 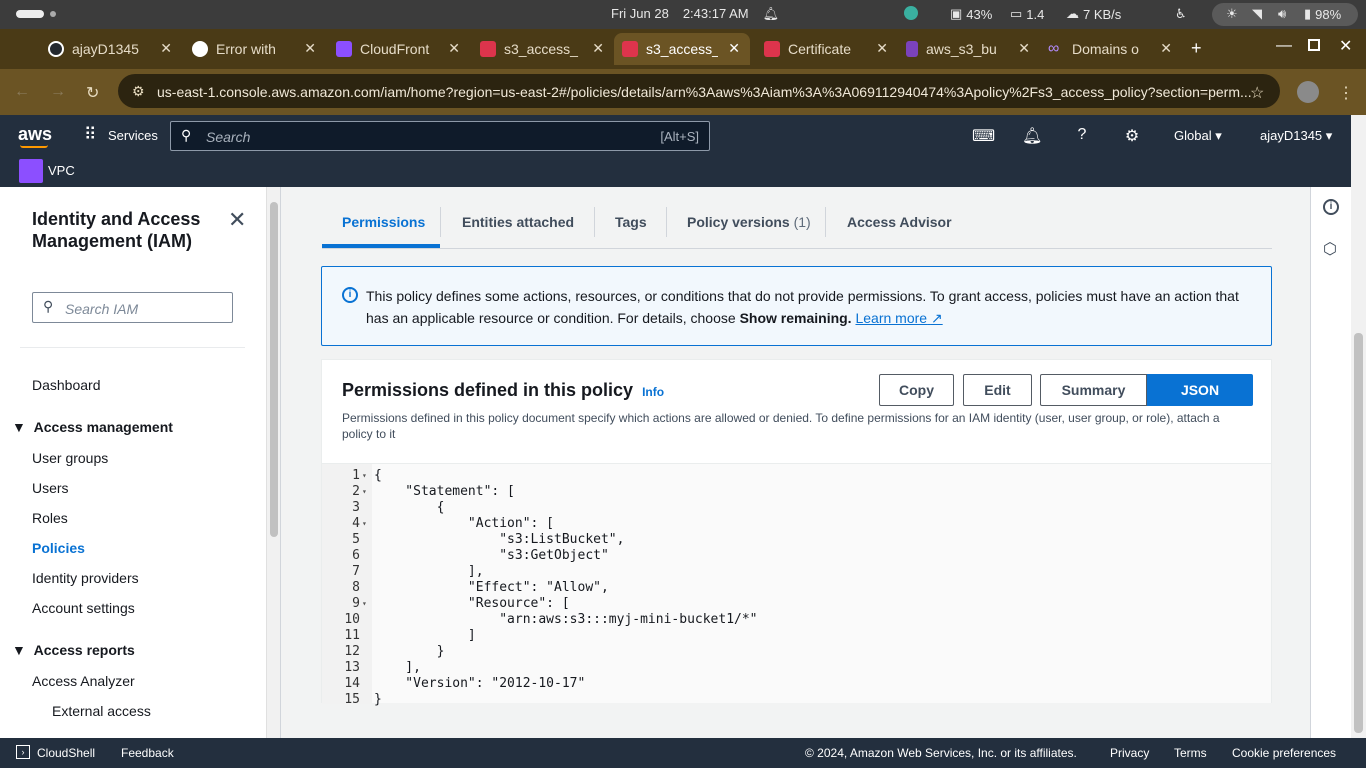 I want to click on sidebar-item-access-analyzer: Access Analyzer, so click(x=83, y=681).